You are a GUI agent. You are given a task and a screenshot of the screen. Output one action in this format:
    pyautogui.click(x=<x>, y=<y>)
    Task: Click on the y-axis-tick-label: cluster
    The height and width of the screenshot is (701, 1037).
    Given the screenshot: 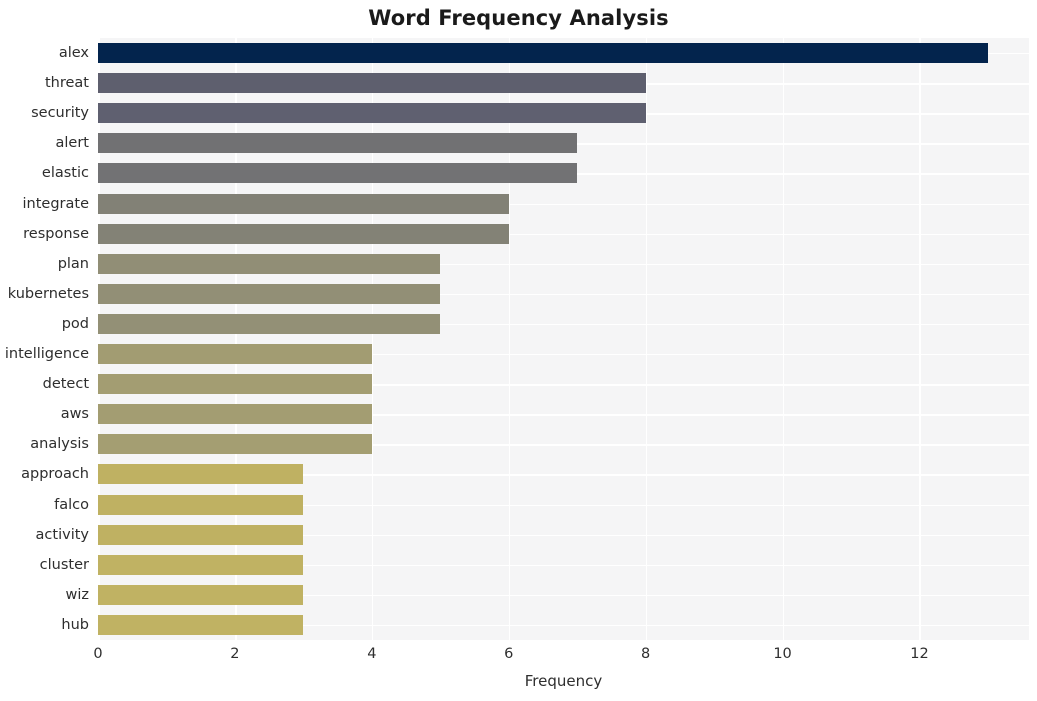 What is the action you would take?
    pyautogui.click(x=64, y=564)
    